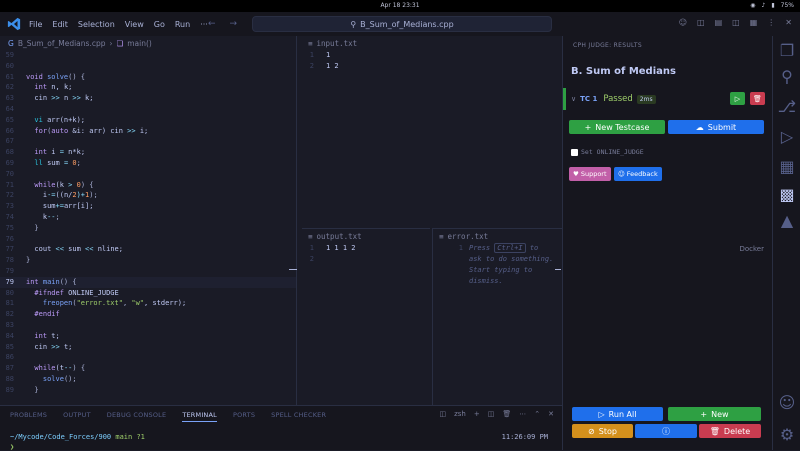  What do you see at coordinates (148, 336) in the screenshot?
I see `code-line: 84 int t;` at bounding box center [148, 336].